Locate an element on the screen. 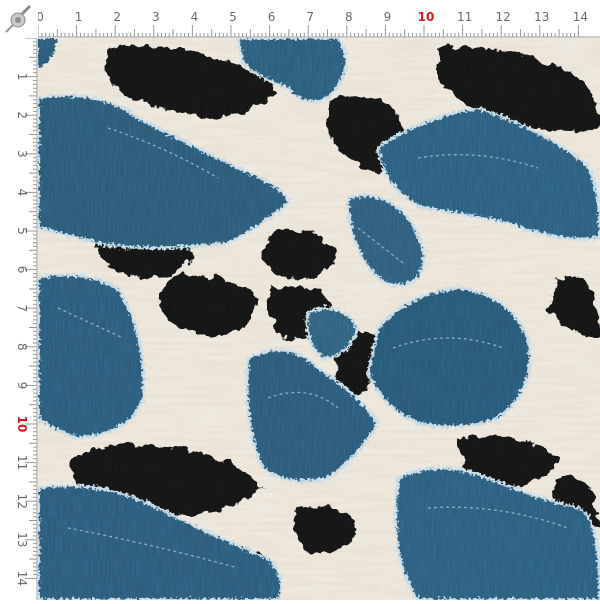  ruler-corner is located at coordinates (19, 19).